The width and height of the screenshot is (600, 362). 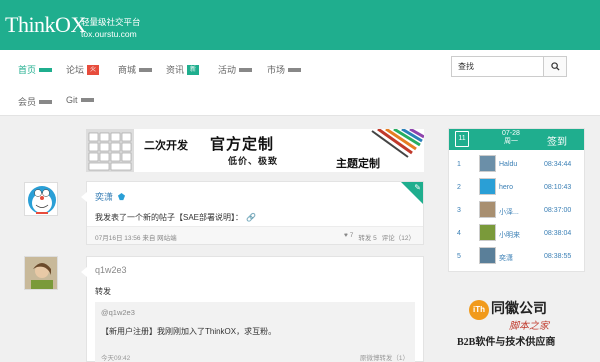 What do you see at coordinates (529, 326) in the screenshot?
I see `watermark-subtitle: 脚本之家` at bounding box center [529, 326].